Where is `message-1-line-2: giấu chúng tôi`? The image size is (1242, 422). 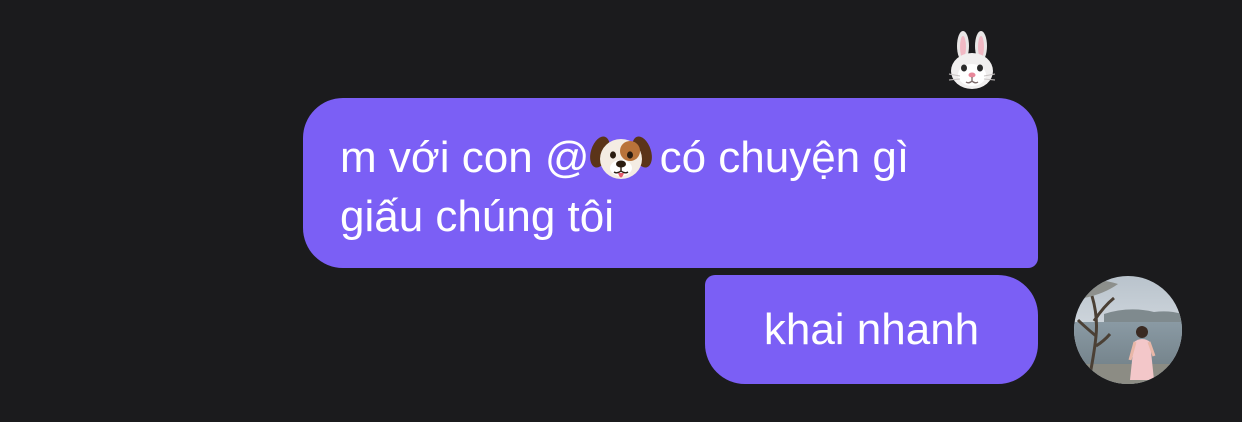
message-1-line-2: giấu chúng tôi is located at coordinates (477, 216).